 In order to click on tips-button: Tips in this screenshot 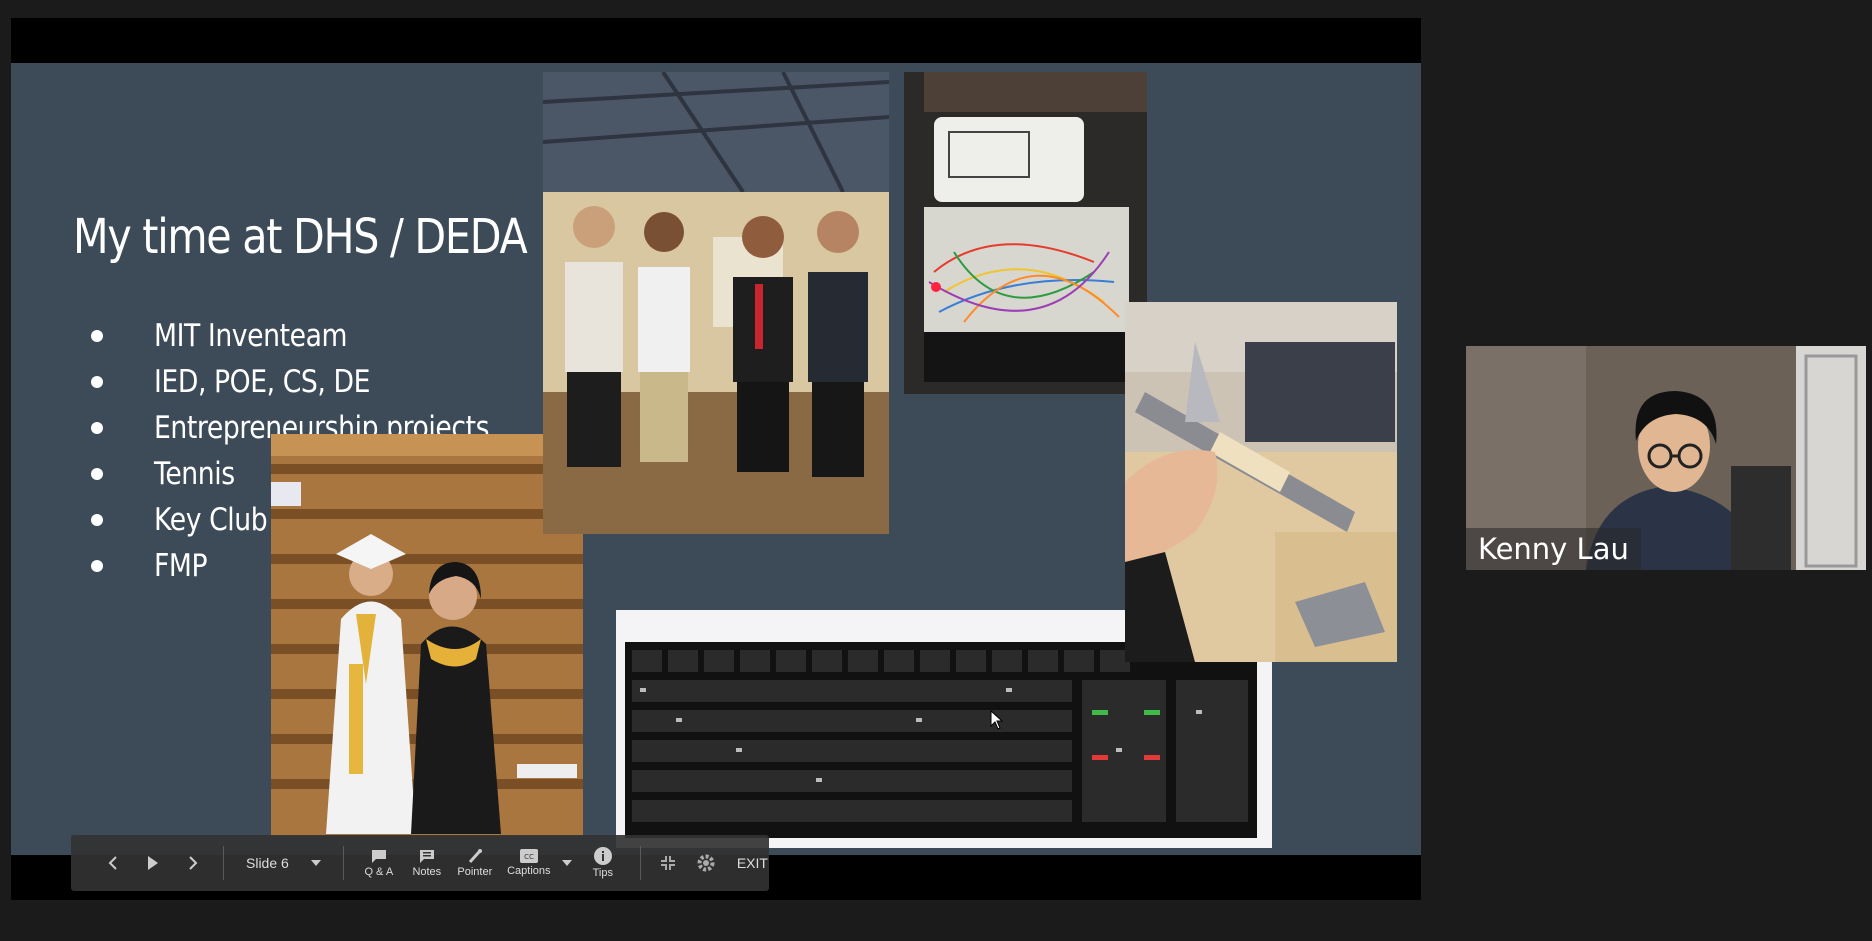, I will do `click(603, 863)`.